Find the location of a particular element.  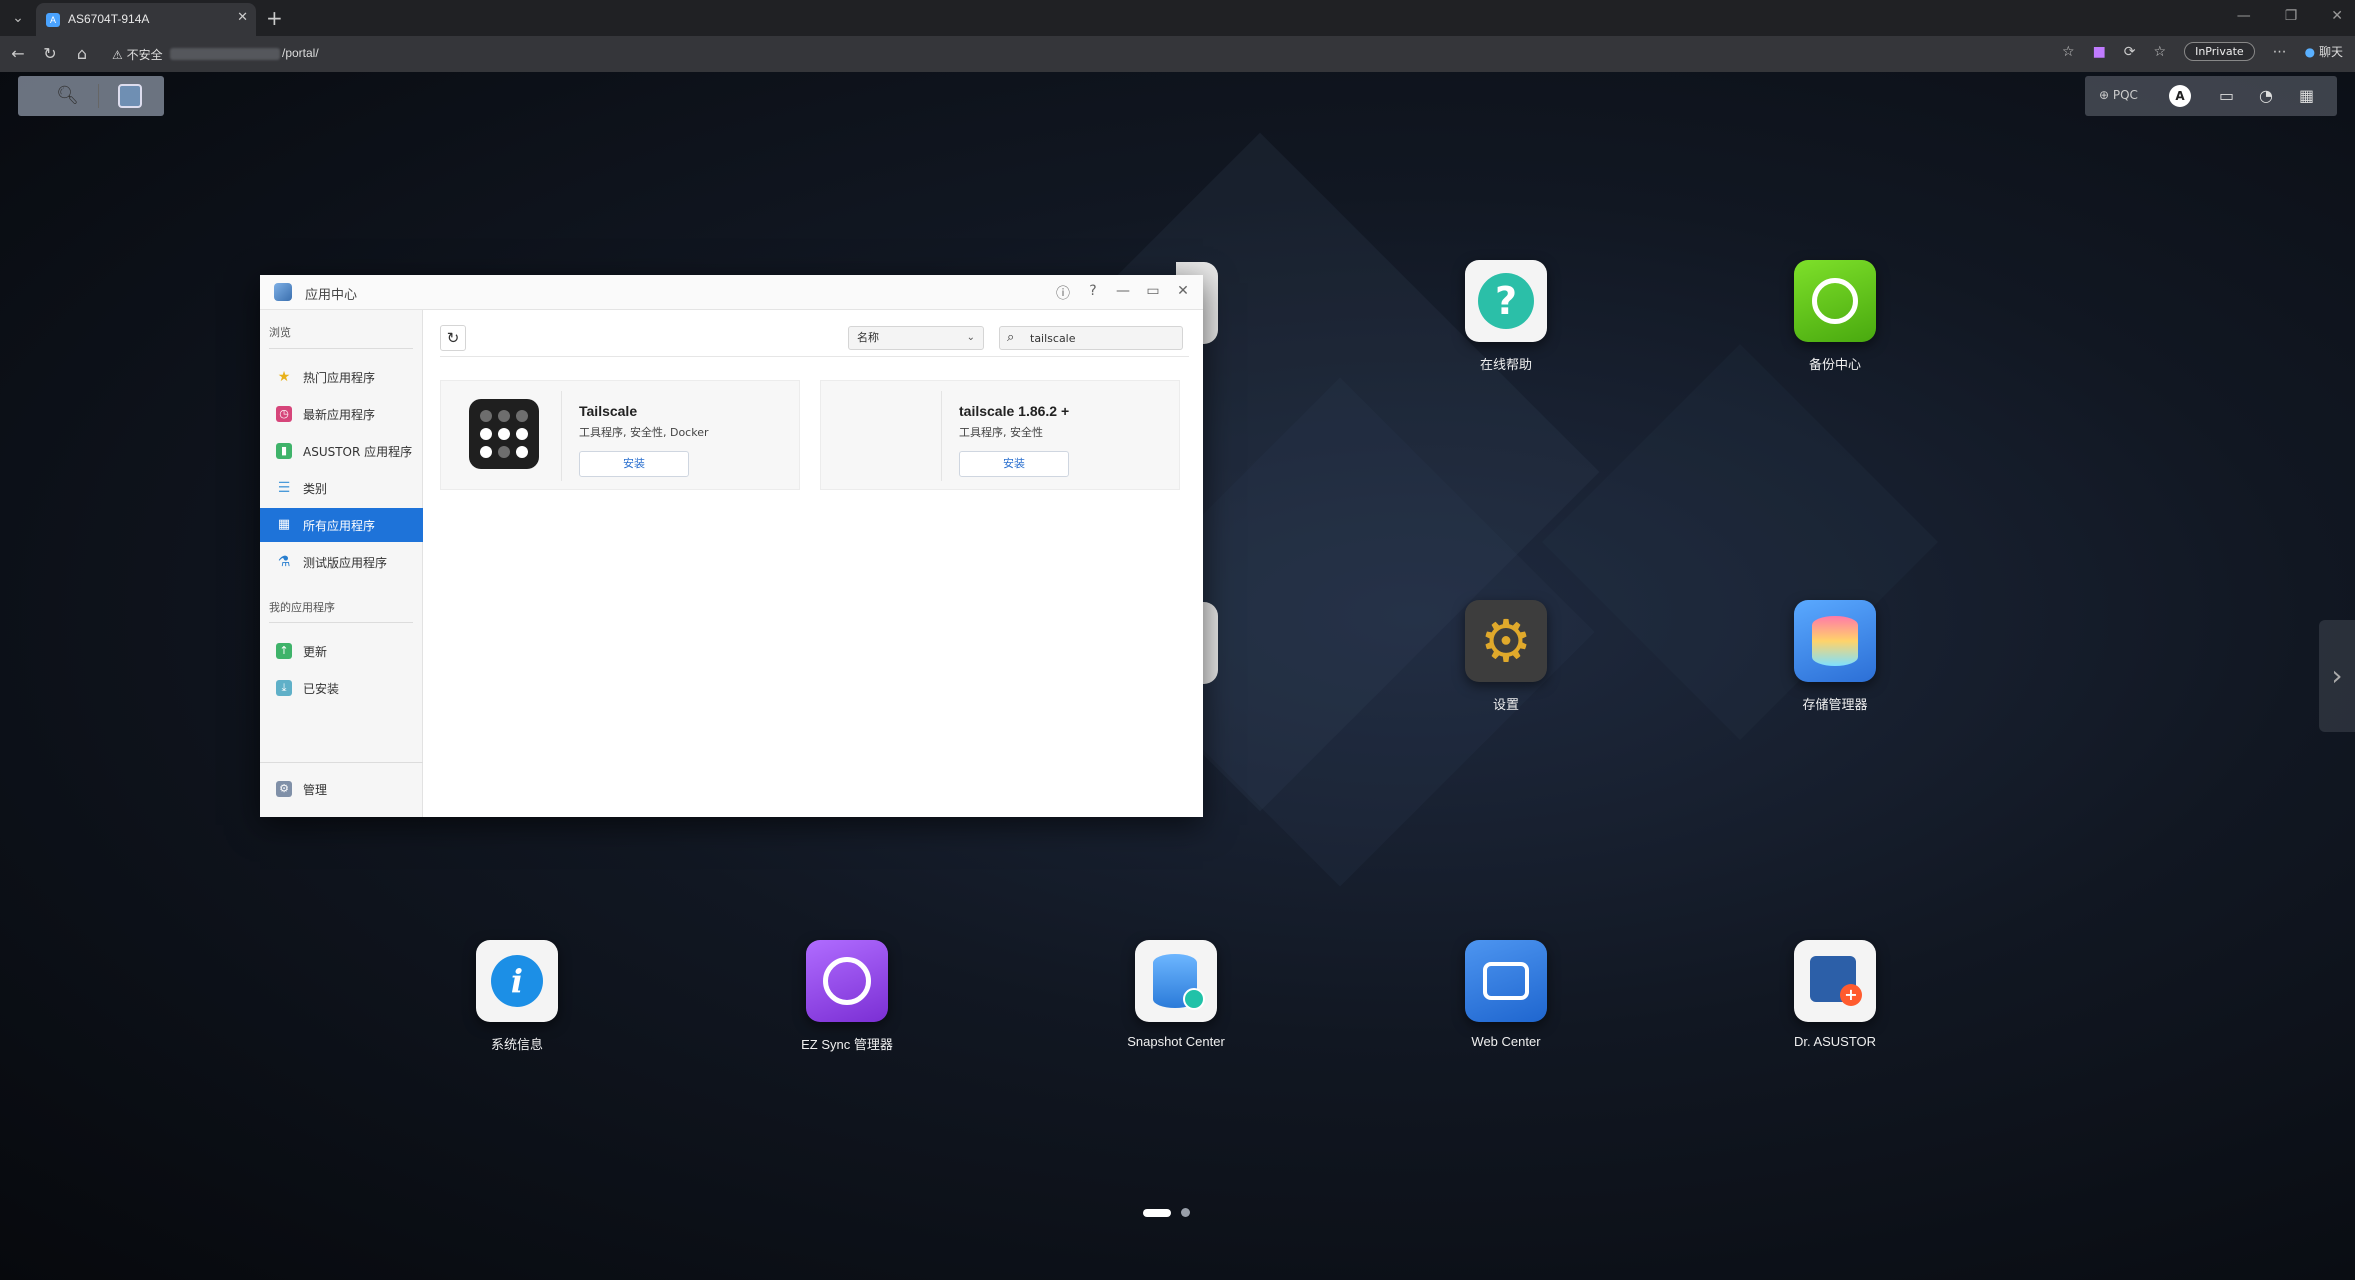

minimize-icon: — is located at coordinates (1123, 293).